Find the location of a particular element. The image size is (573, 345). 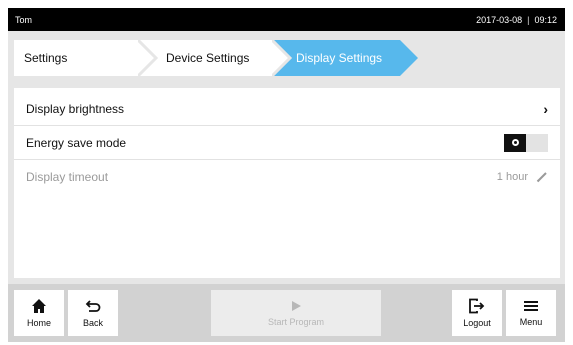

display-timeout-row: Display timeout 1 hour is located at coordinates (287, 177).